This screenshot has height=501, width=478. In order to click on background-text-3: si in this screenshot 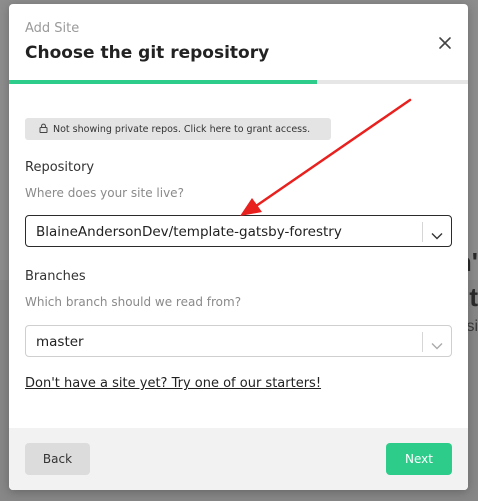, I will do `click(472, 326)`.